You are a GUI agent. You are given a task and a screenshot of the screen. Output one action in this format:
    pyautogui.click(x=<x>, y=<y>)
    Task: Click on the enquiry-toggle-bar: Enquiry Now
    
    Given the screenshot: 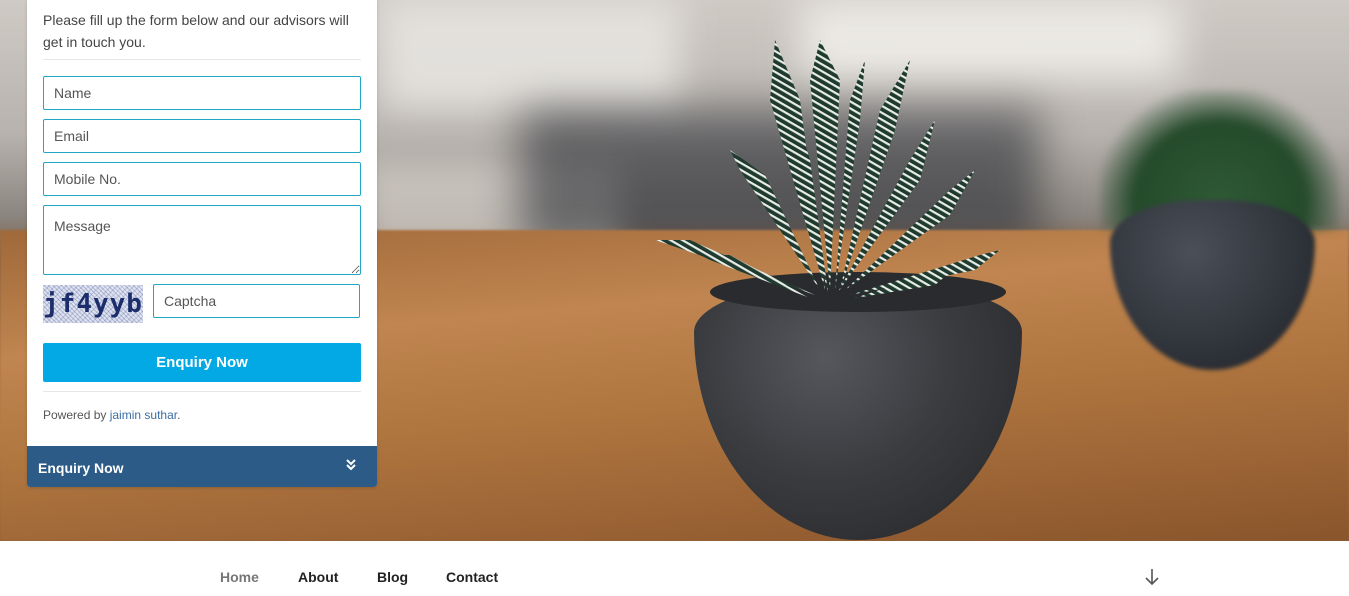 What is the action you would take?
    pyautogui.click(x=202, y=466)
    